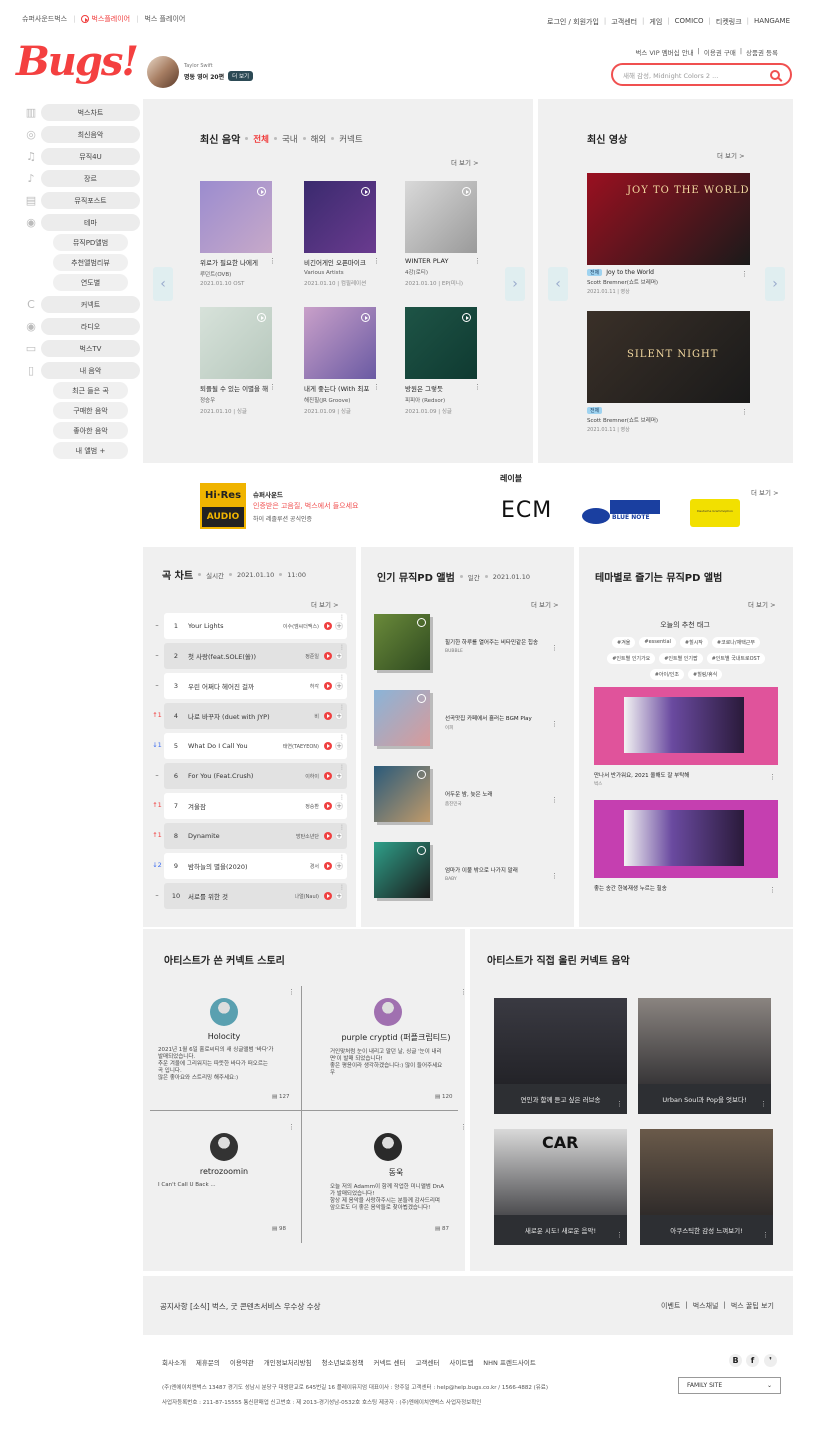 The image size is (824, 1440). I want to click on pd-more-link: 더 보기 >, so click(545, 604).